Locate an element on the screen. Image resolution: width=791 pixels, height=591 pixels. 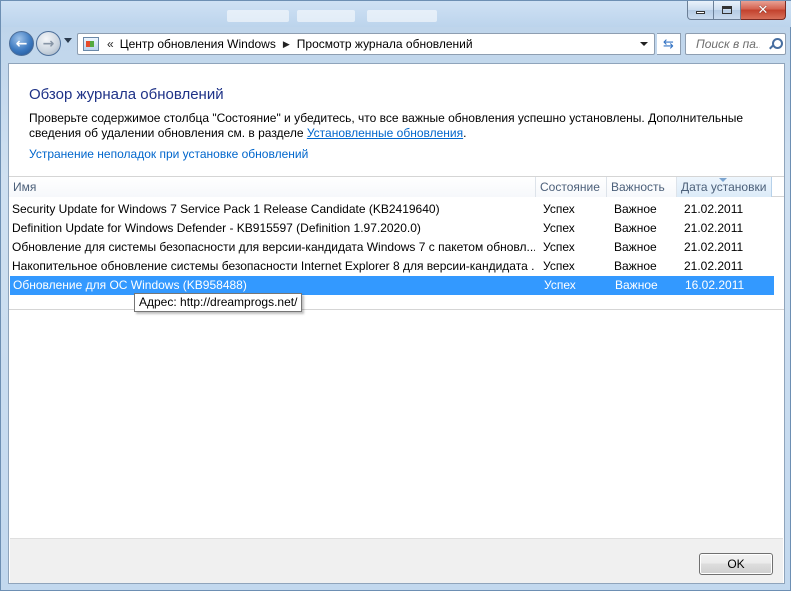
column-header-install-date-label: Дата установки is located at coordinates (724, 187).